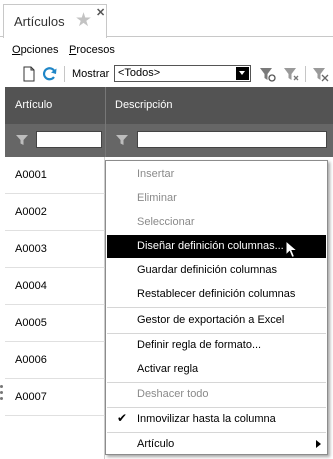 Image resolution: width=333 pixels, height=459 pixels. Describe the element at coordinates (55, 360) in the screenshot. I see `table-row: A0006` at that location.